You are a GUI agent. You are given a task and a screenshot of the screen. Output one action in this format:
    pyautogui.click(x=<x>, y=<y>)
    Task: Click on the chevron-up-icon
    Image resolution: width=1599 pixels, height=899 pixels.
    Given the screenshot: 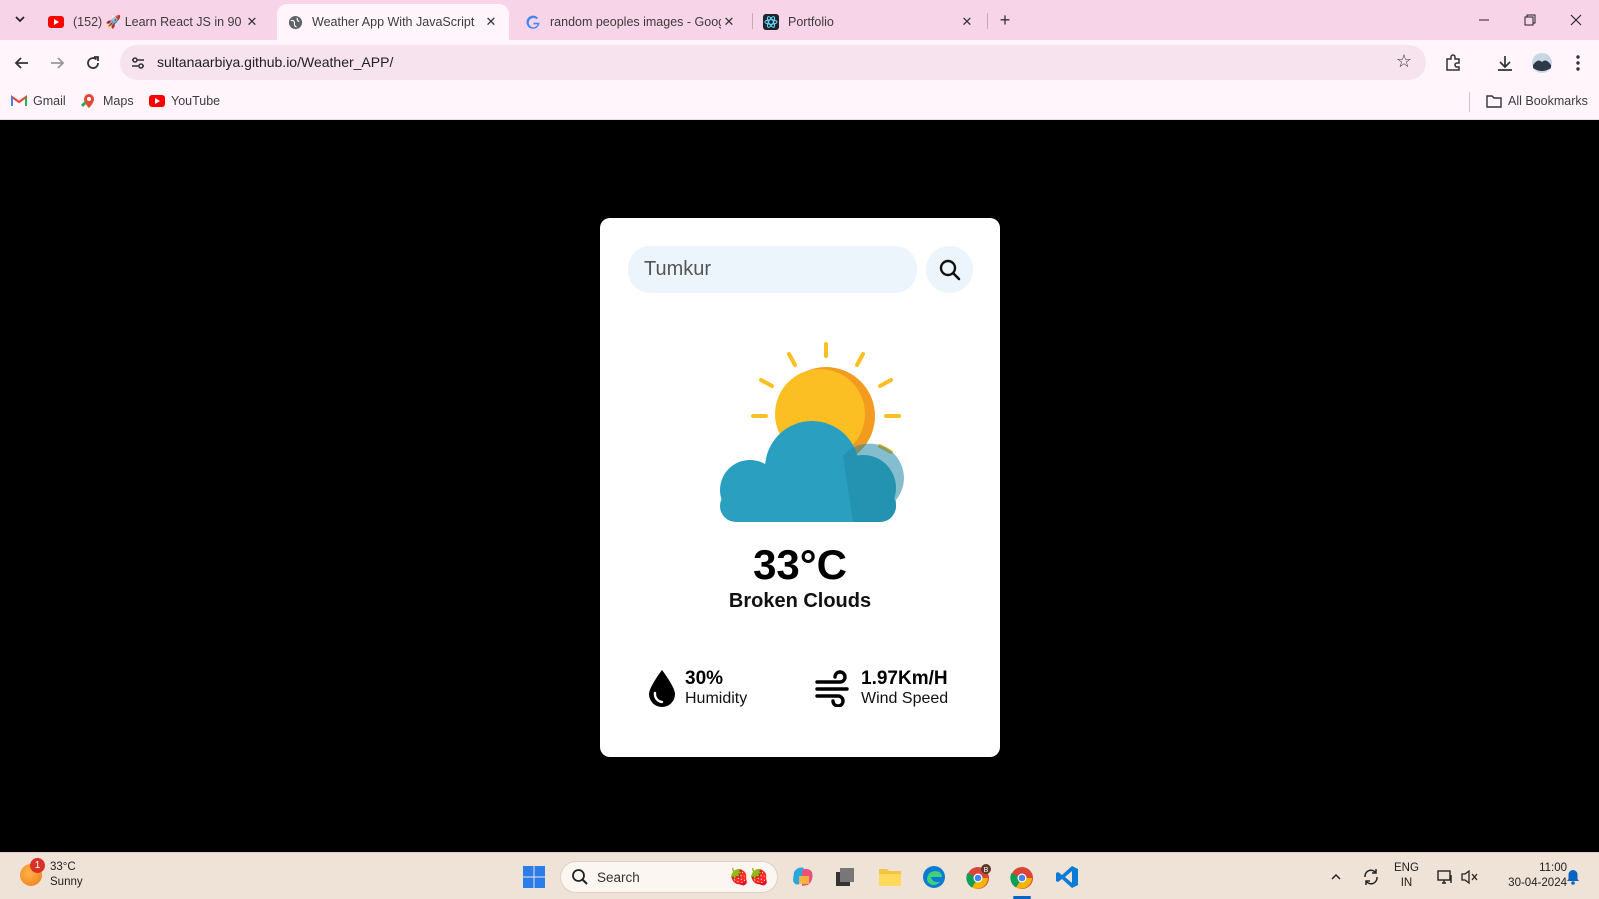 What is the action you would take?
    pyautogui.click(x=1336, y=876)
    